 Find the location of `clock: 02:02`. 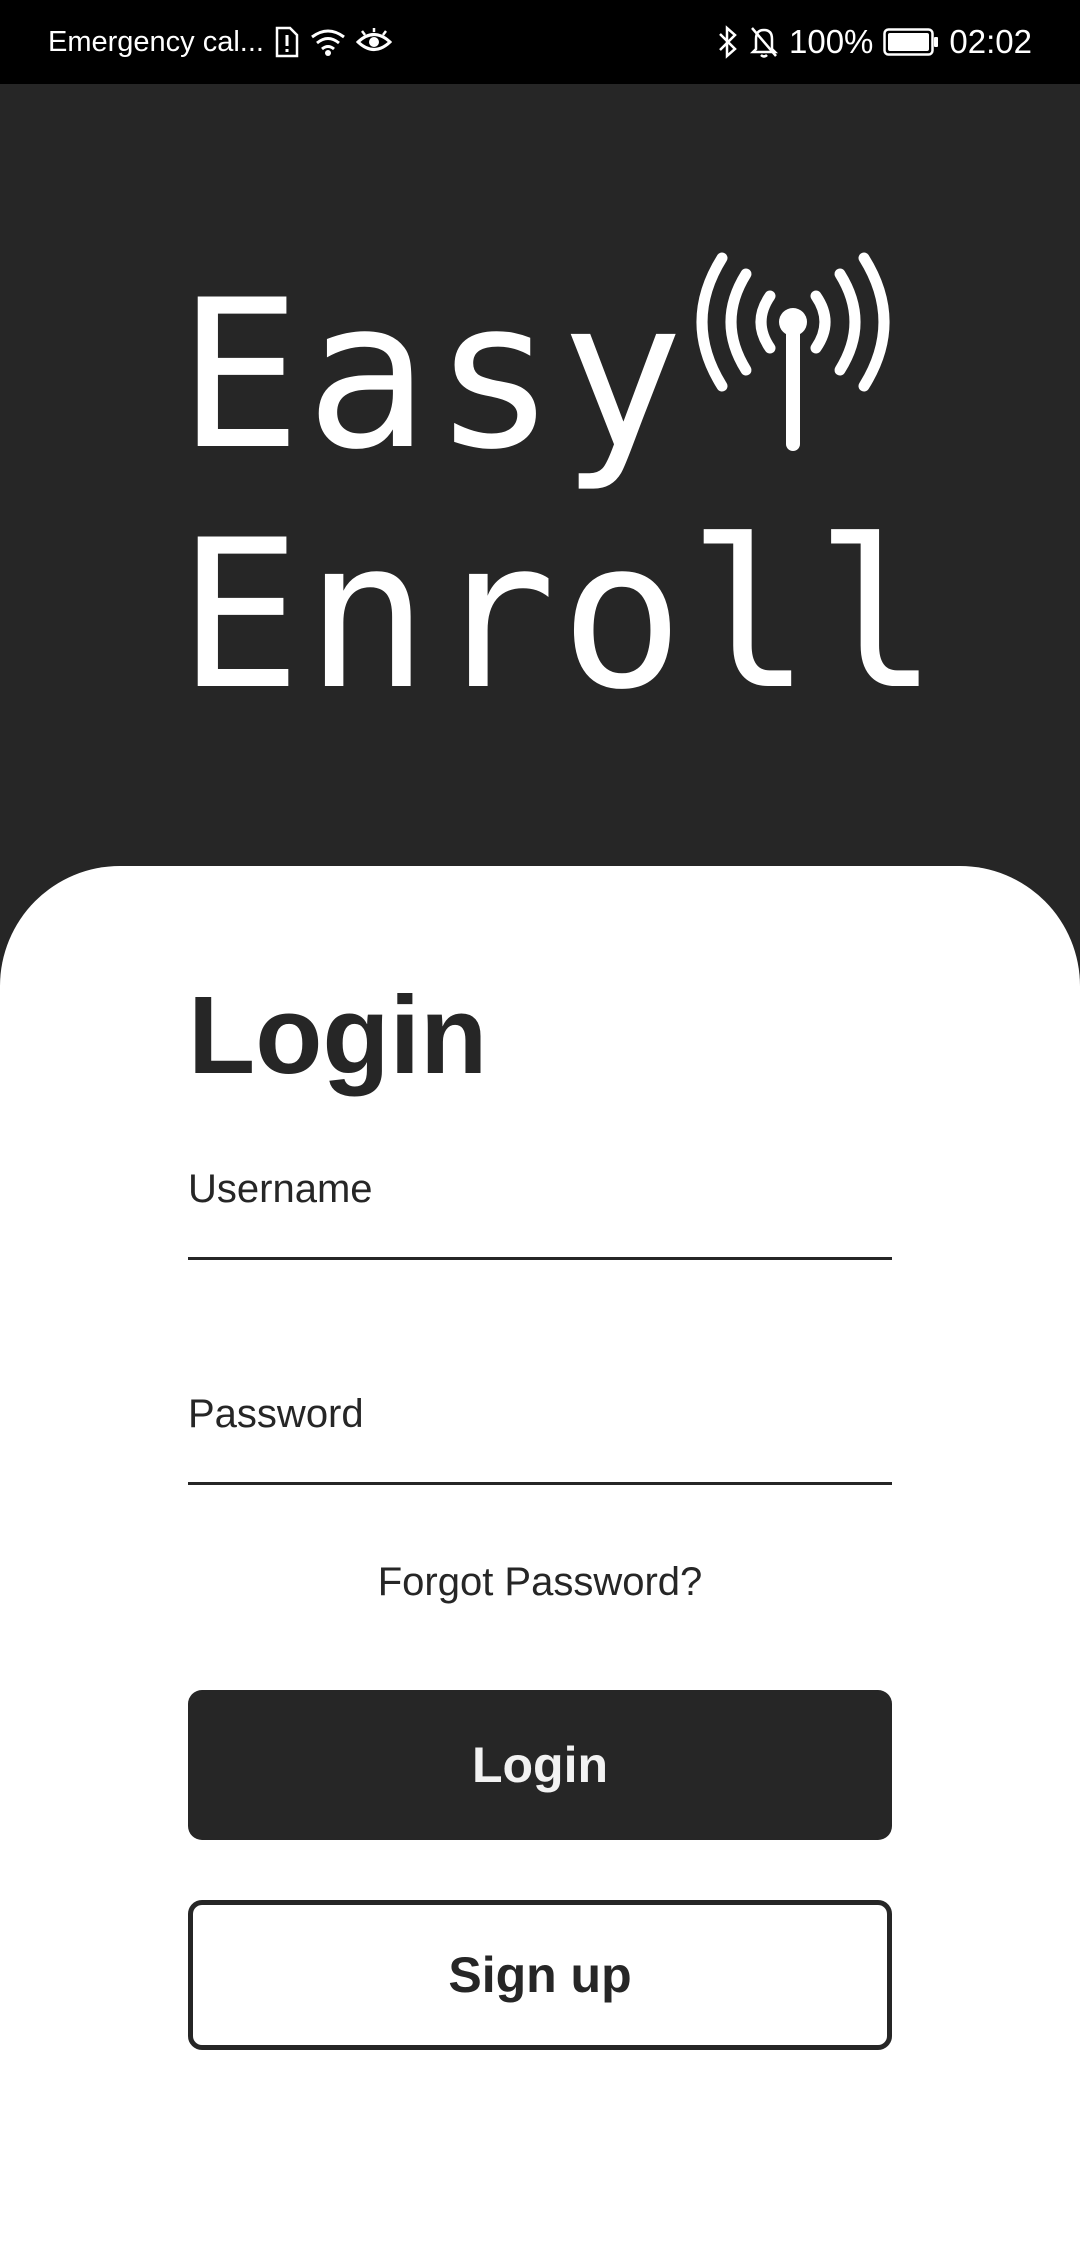

clock: 02:02 is located at coordinates (990, 41).